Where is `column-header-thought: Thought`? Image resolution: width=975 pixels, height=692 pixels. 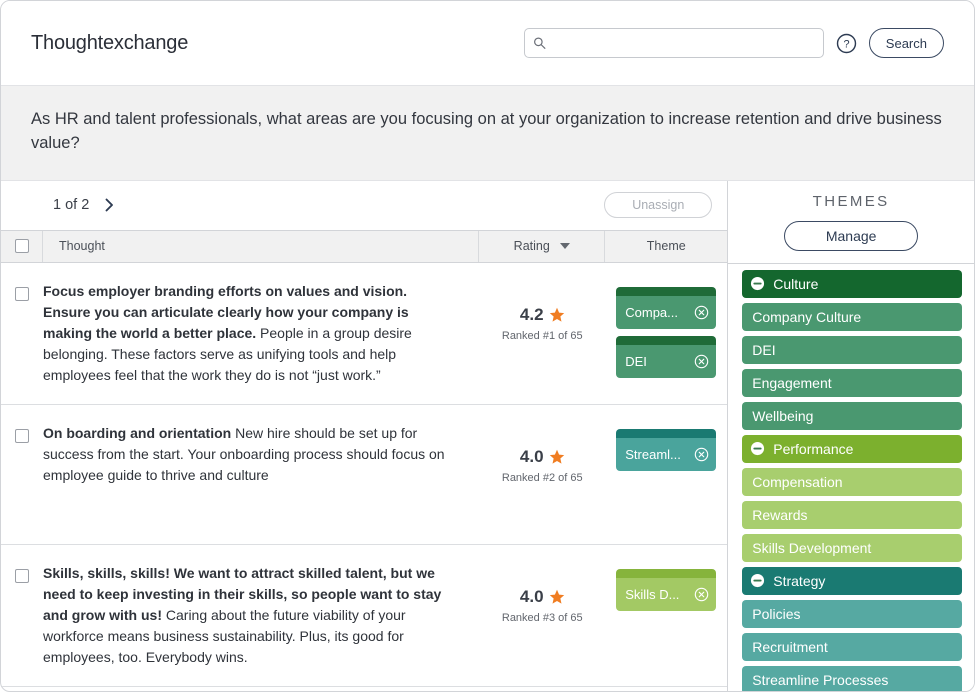
column-header-thought: Thought is located at coordinates (261, 246).